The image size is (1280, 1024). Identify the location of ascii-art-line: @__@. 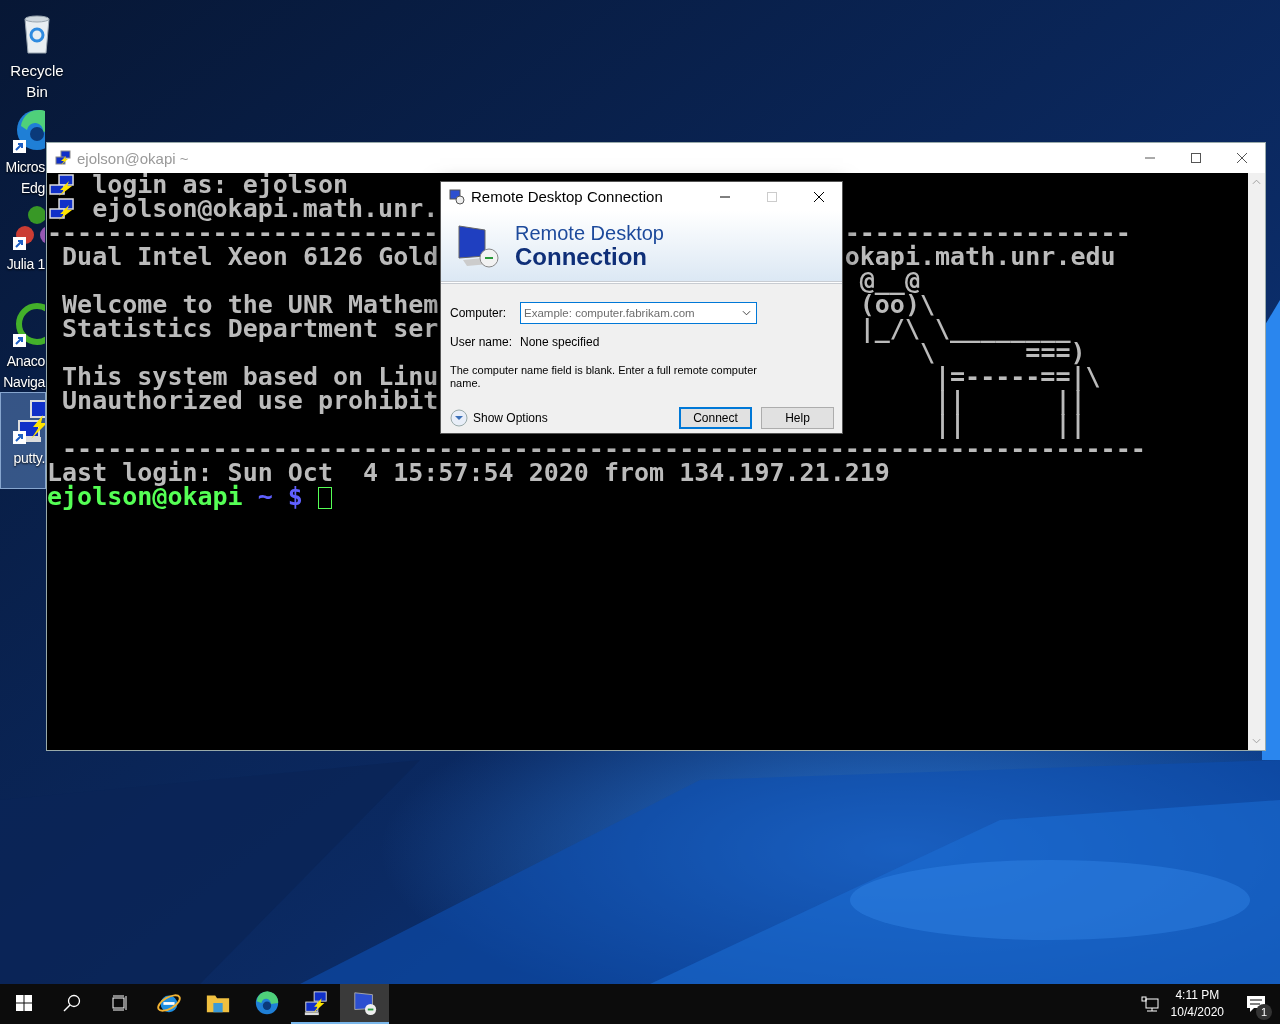
(889, 281).